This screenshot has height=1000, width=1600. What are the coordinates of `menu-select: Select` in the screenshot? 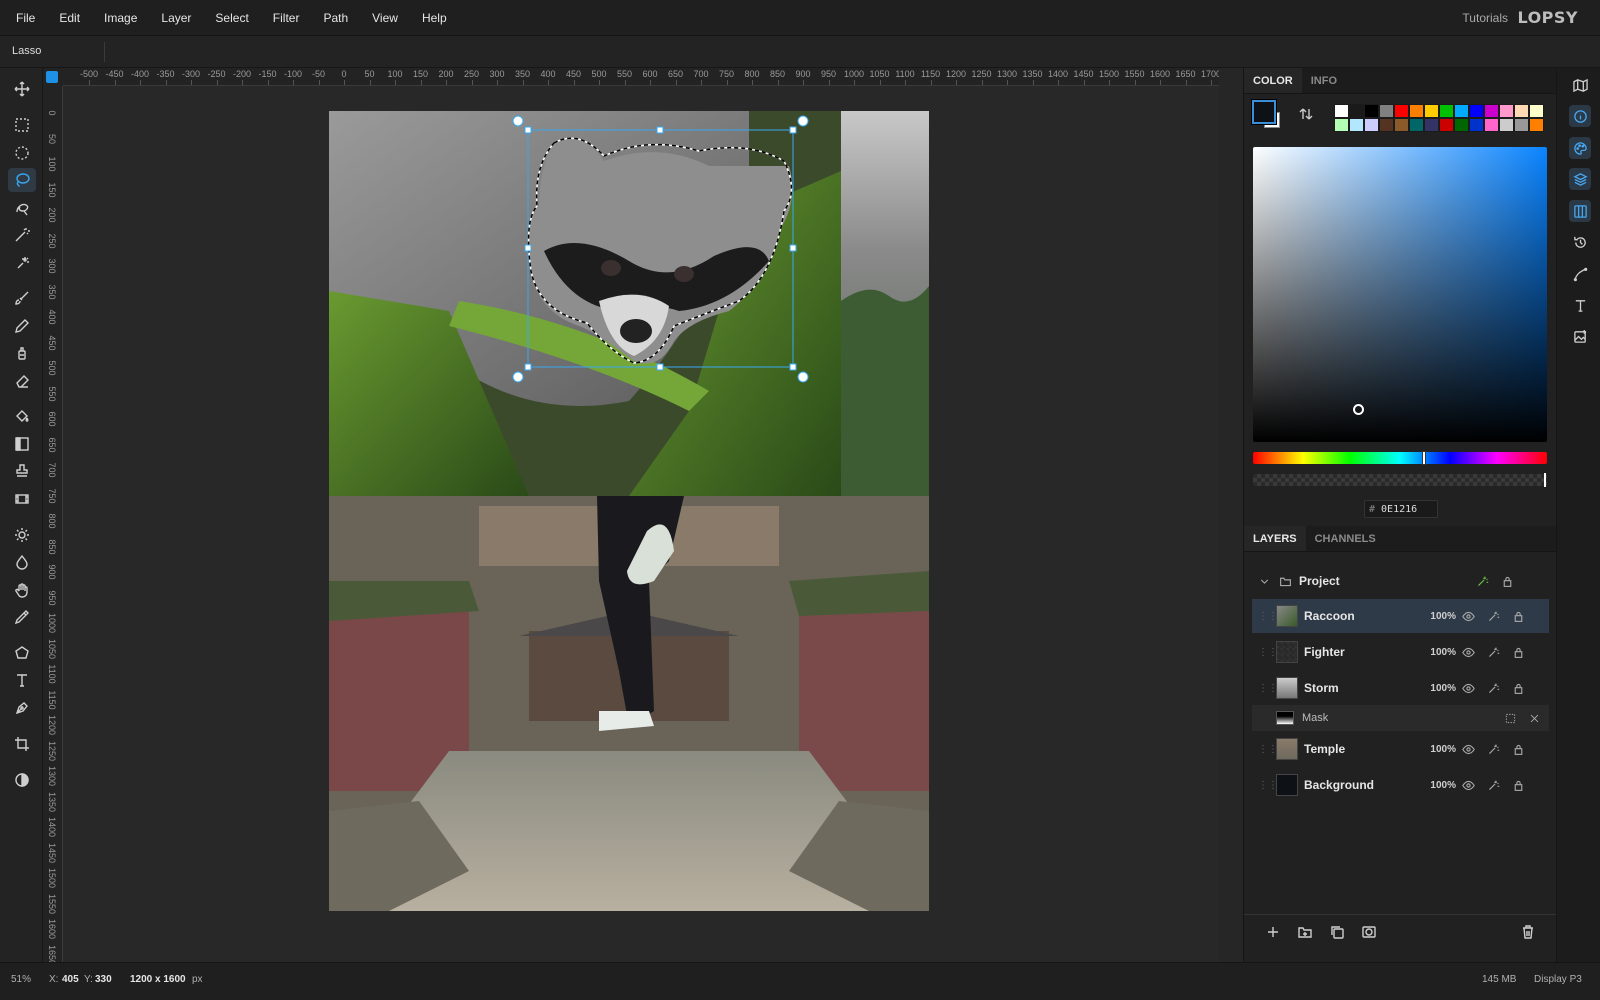 It's located at (231, 18).